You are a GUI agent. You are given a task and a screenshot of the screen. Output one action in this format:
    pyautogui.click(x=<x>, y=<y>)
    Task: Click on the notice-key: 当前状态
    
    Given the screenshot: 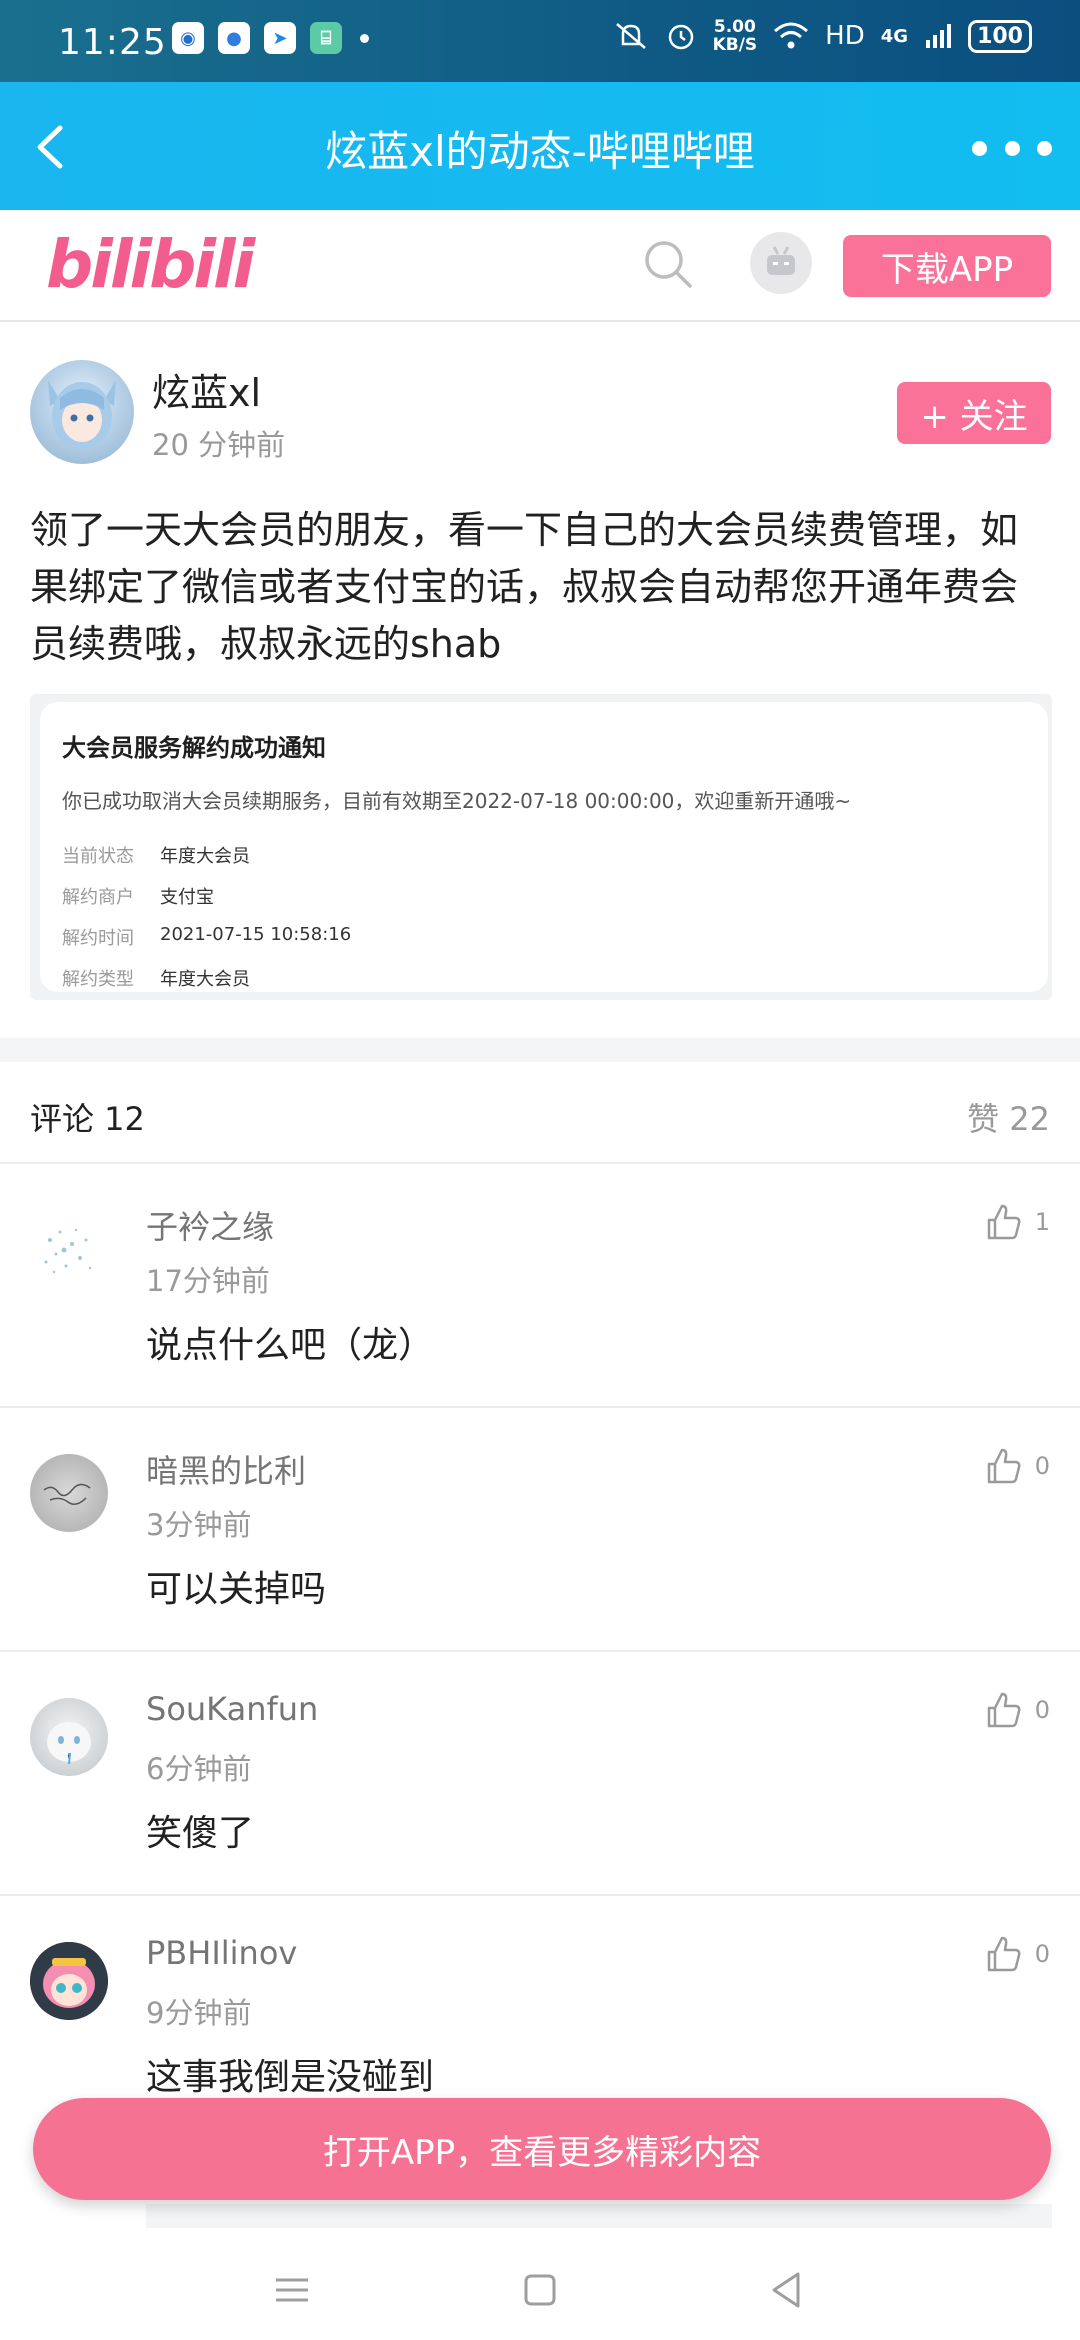 What is the action you would take?
    pyautogui.click(x=98, y=856)
    